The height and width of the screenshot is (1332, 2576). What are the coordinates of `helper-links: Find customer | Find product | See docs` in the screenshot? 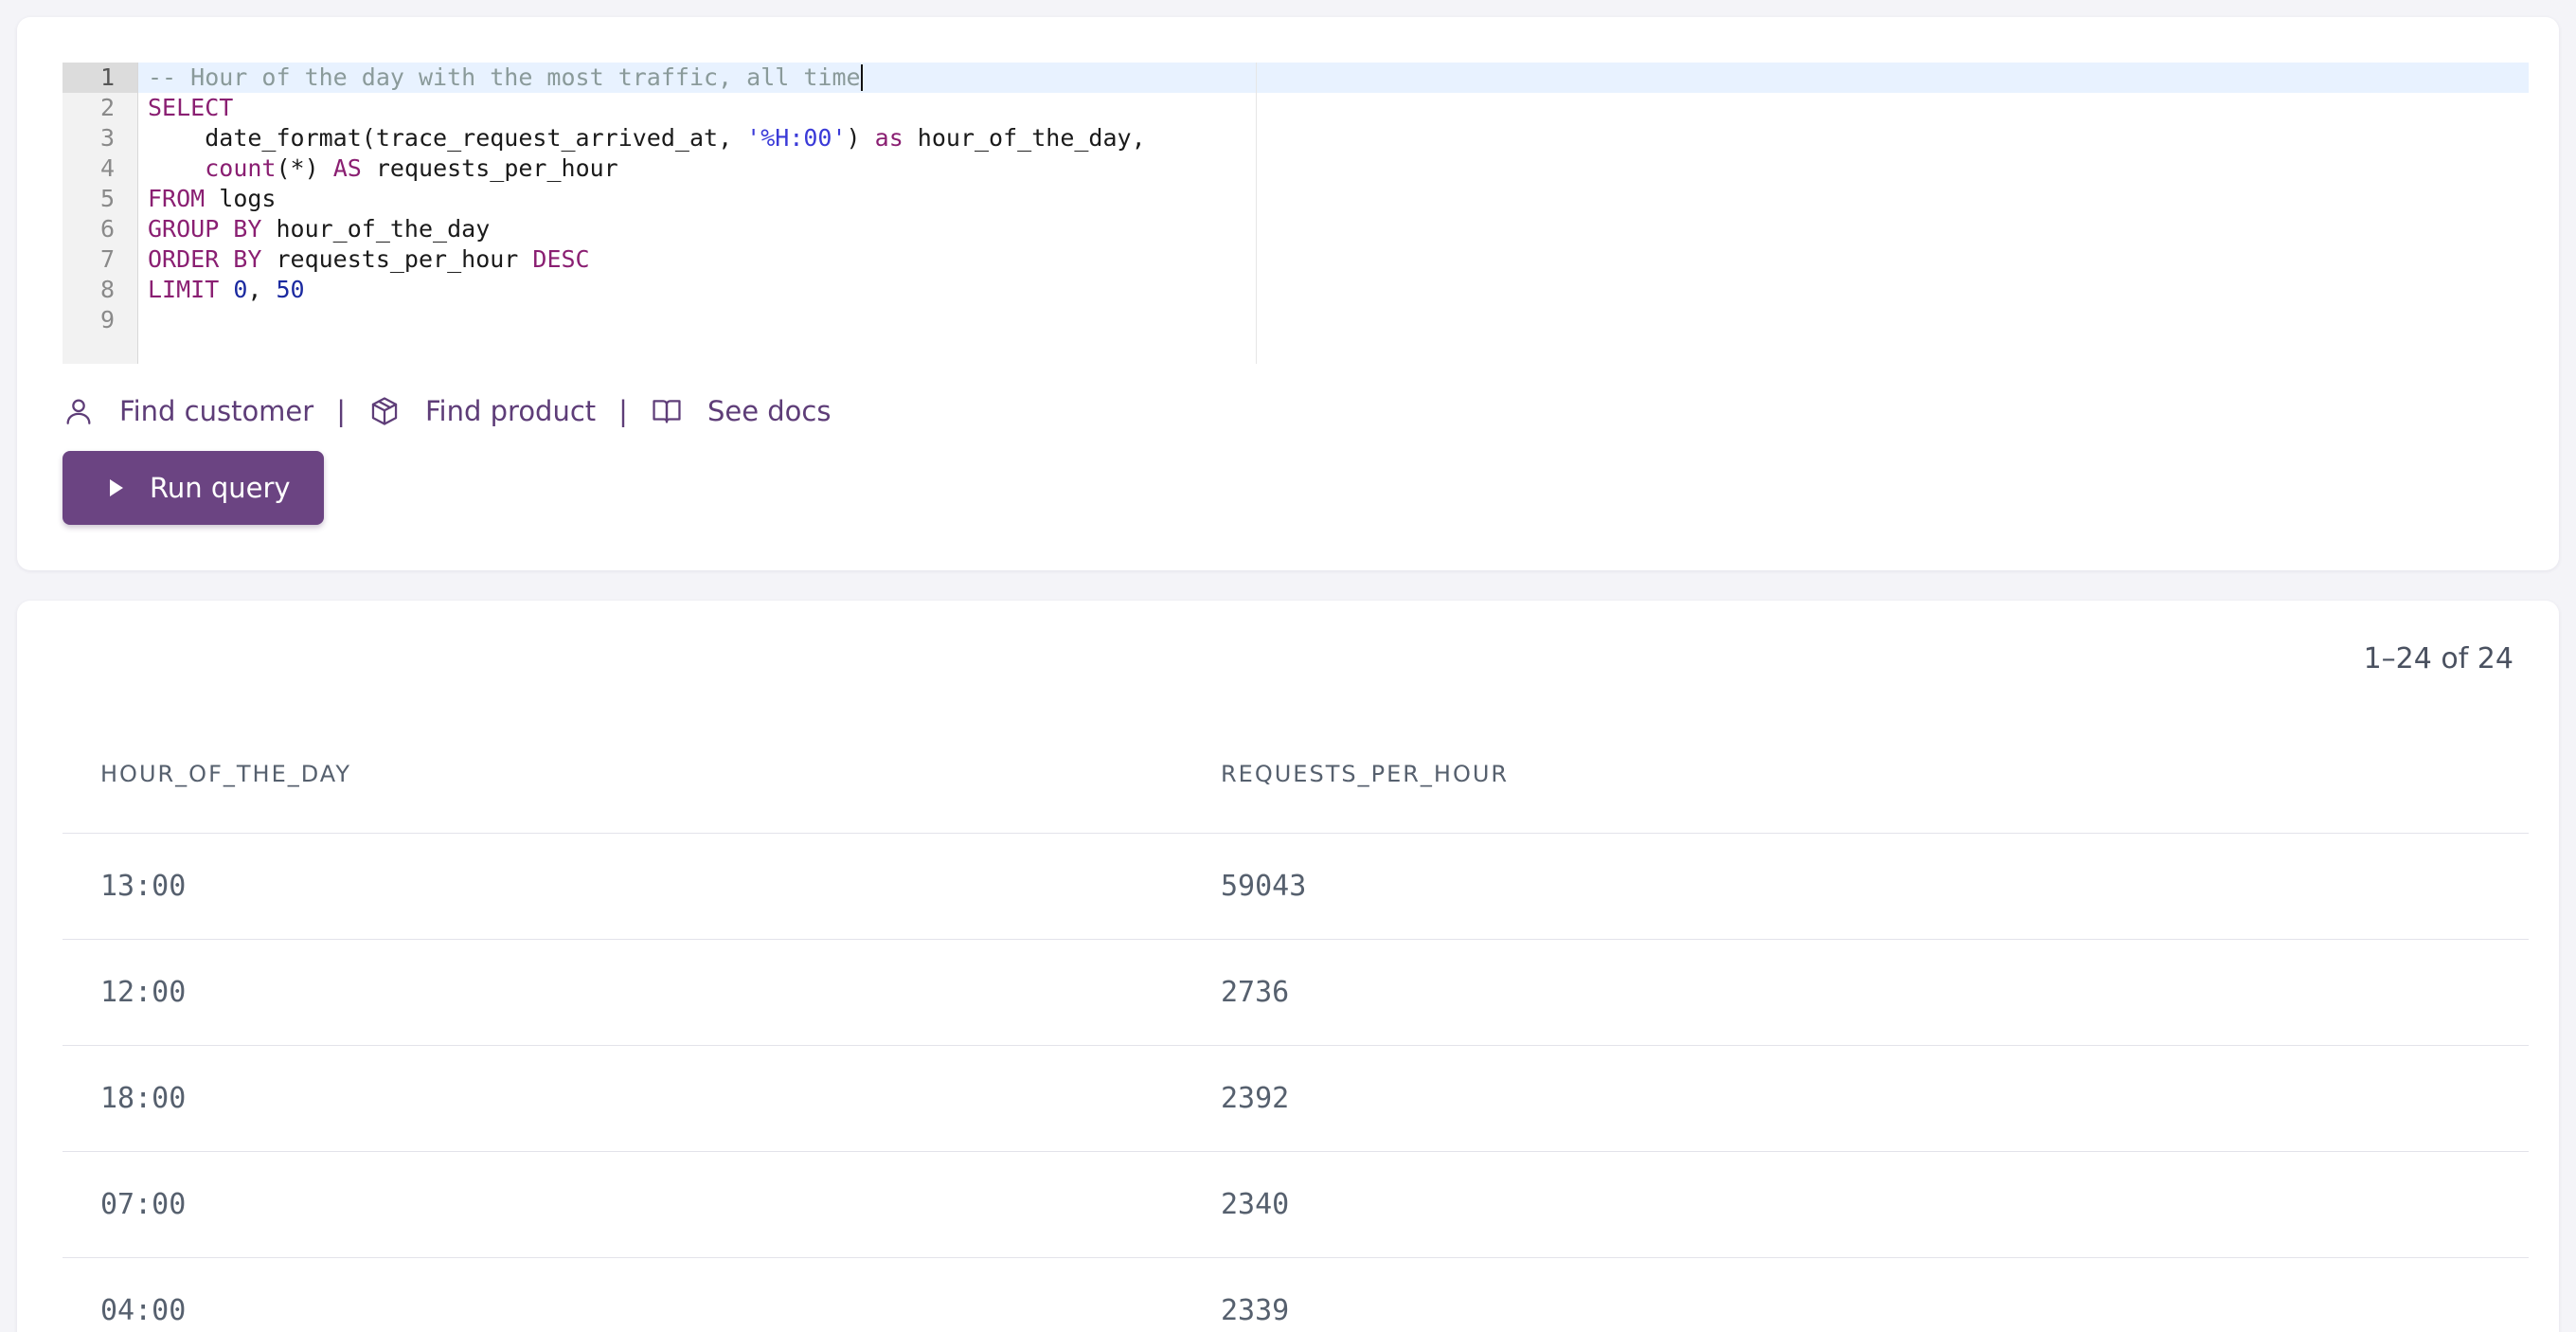 It's located at (447, 411).